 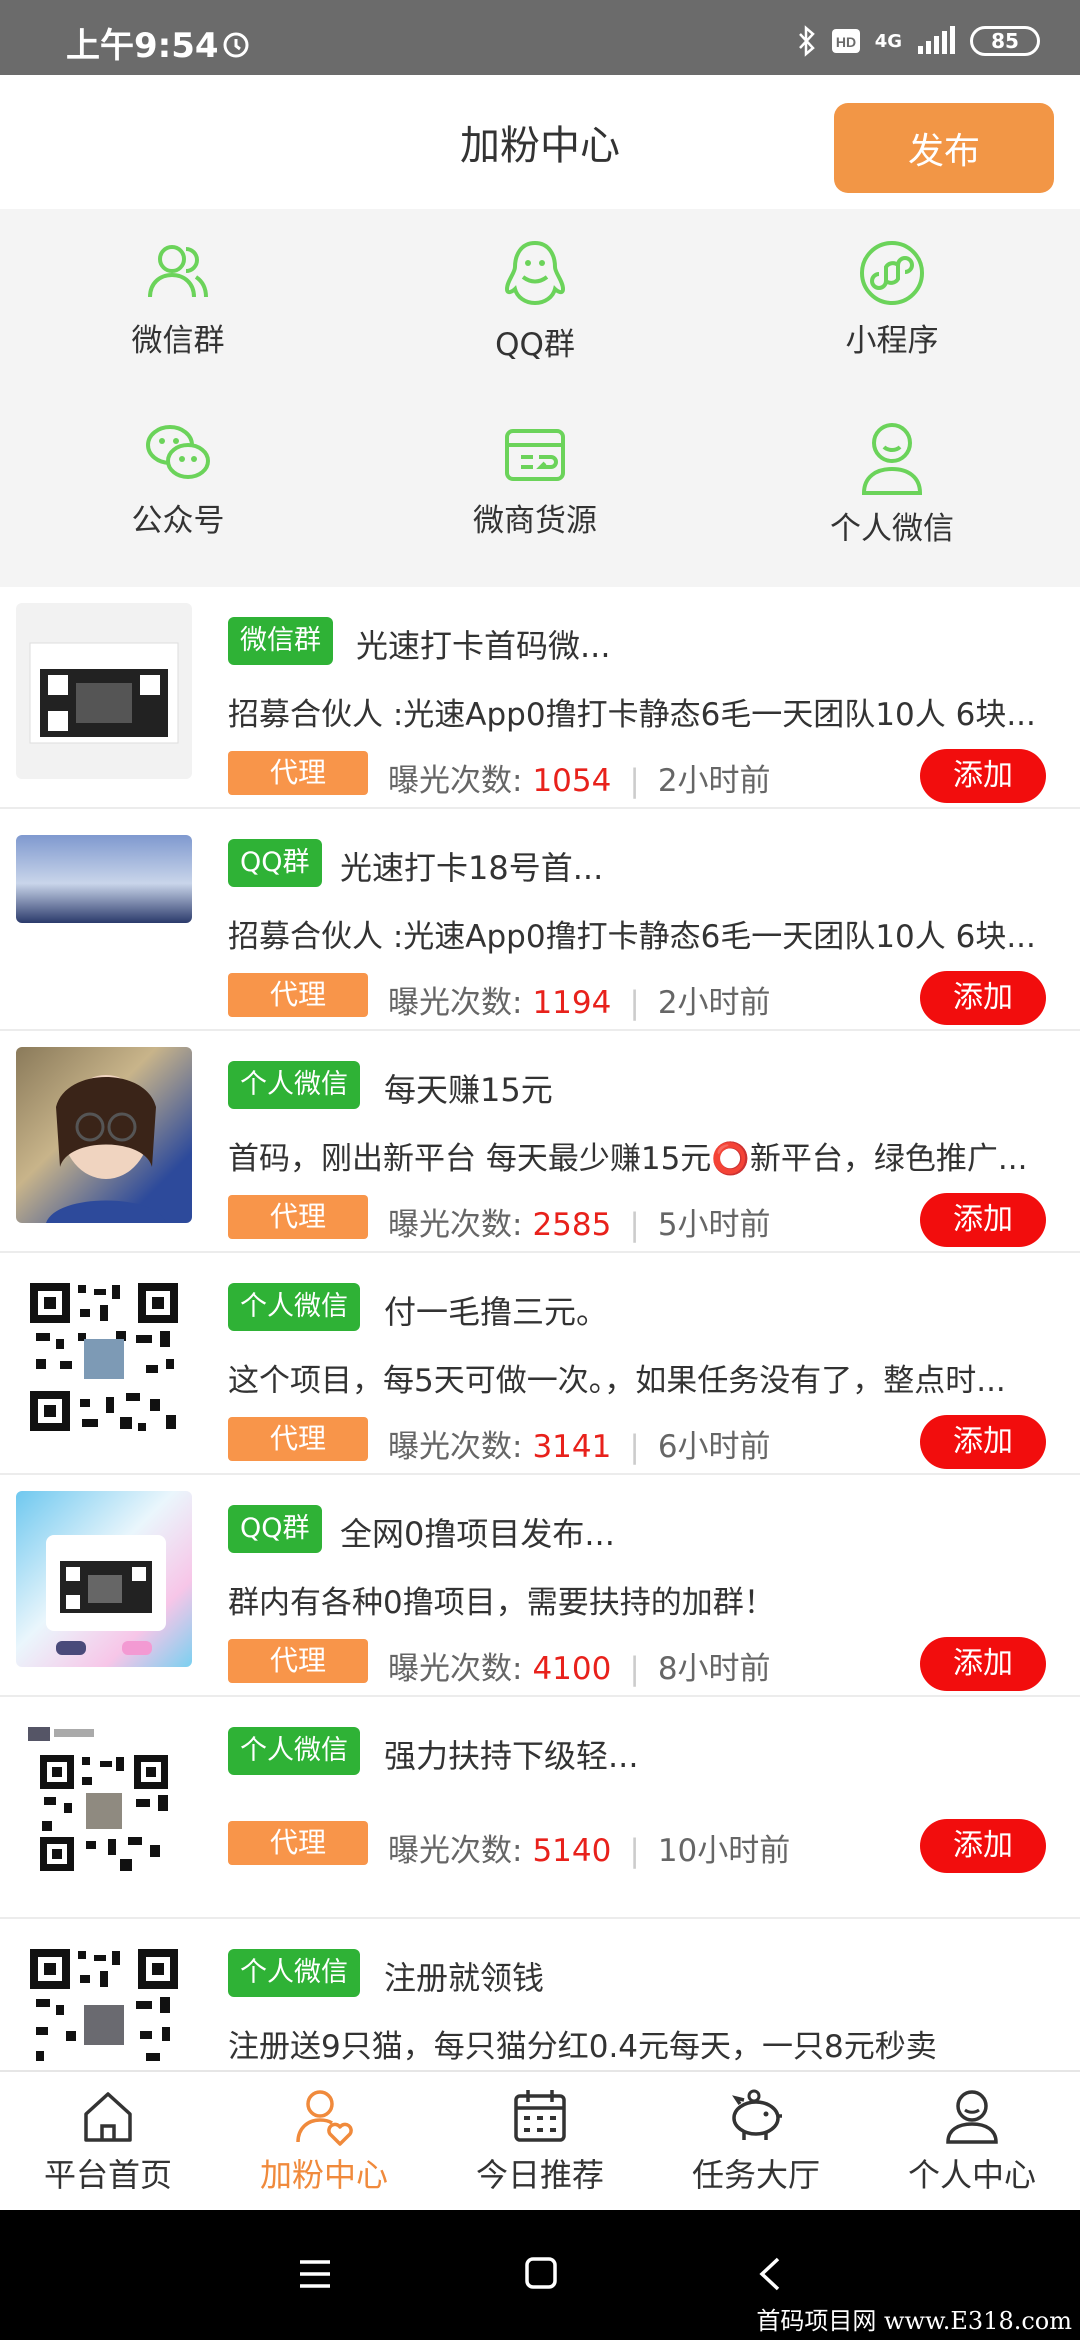 What do you see at coordinates (324, 2142) in the screenshot?
I see `tab-add-fans: 加粉中心` at bounding box center [324, 2142].